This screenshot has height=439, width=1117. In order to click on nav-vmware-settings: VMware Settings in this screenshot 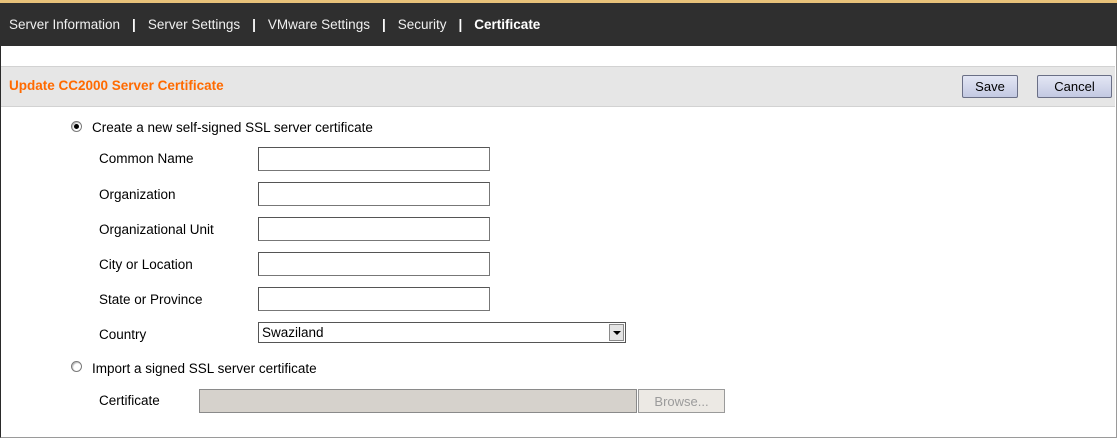, I will do `click(319, 24)`.